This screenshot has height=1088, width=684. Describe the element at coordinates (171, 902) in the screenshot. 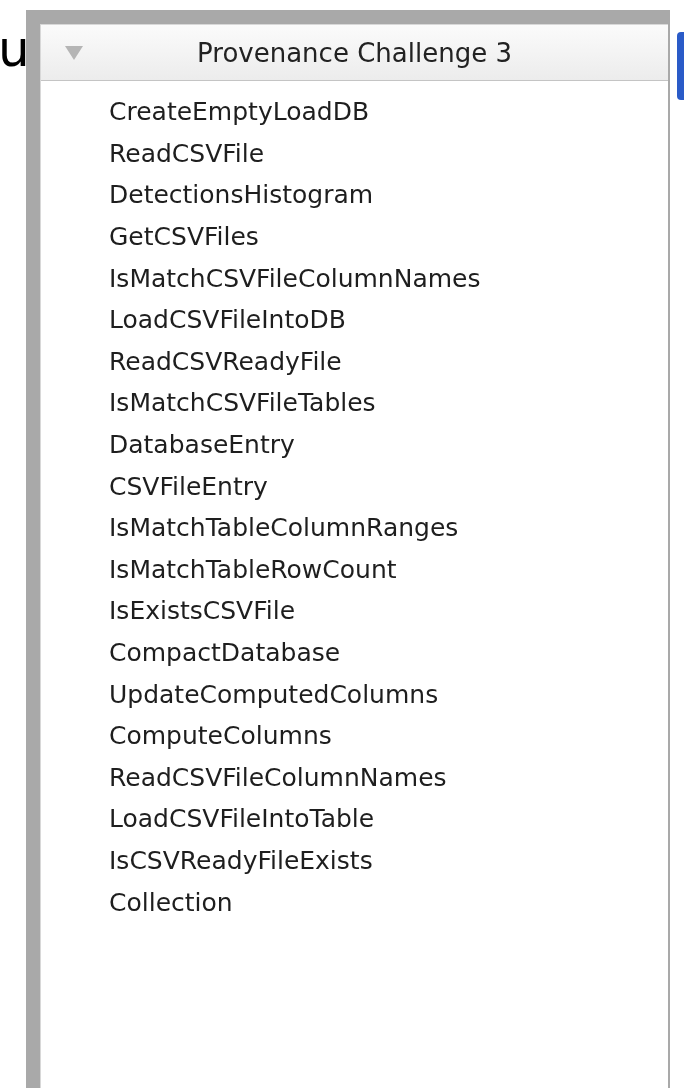

I see `list-item: Collection` at that location.